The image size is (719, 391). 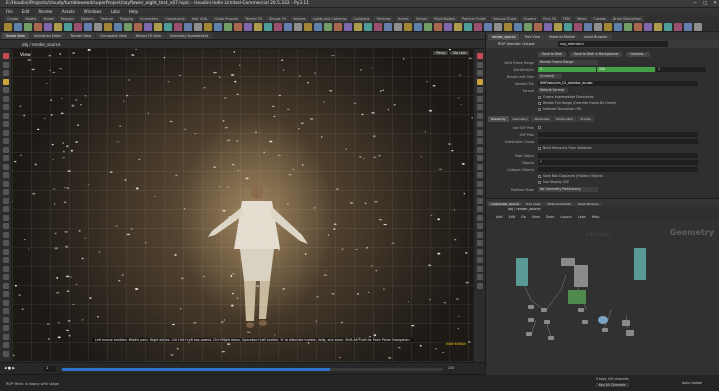 What do you see at coordinates (67, 18) in the screenshot?
I see `shelf-tab: Polygon` at bounding box center [67, 18].